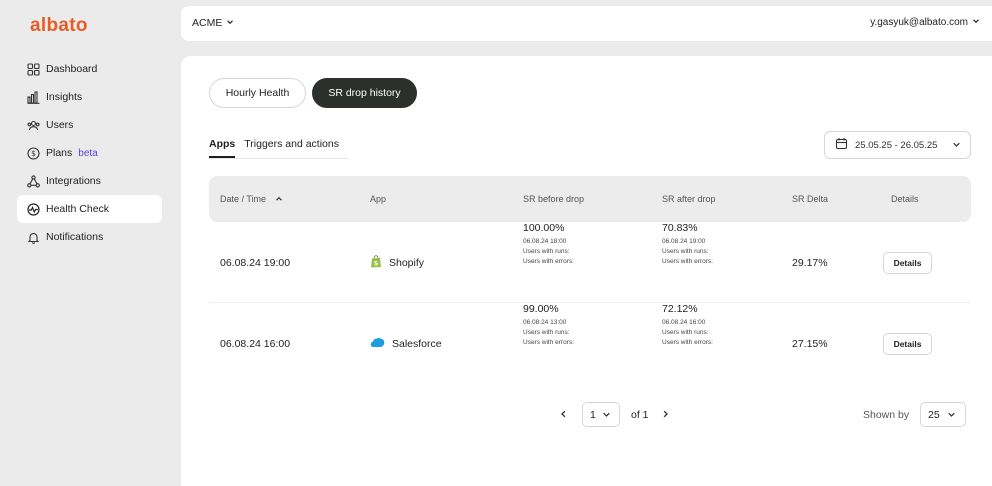 The width and height of the screenshot is (992, 486). I want to click on sidebar-item-label: Integrations, so click(73, 181).